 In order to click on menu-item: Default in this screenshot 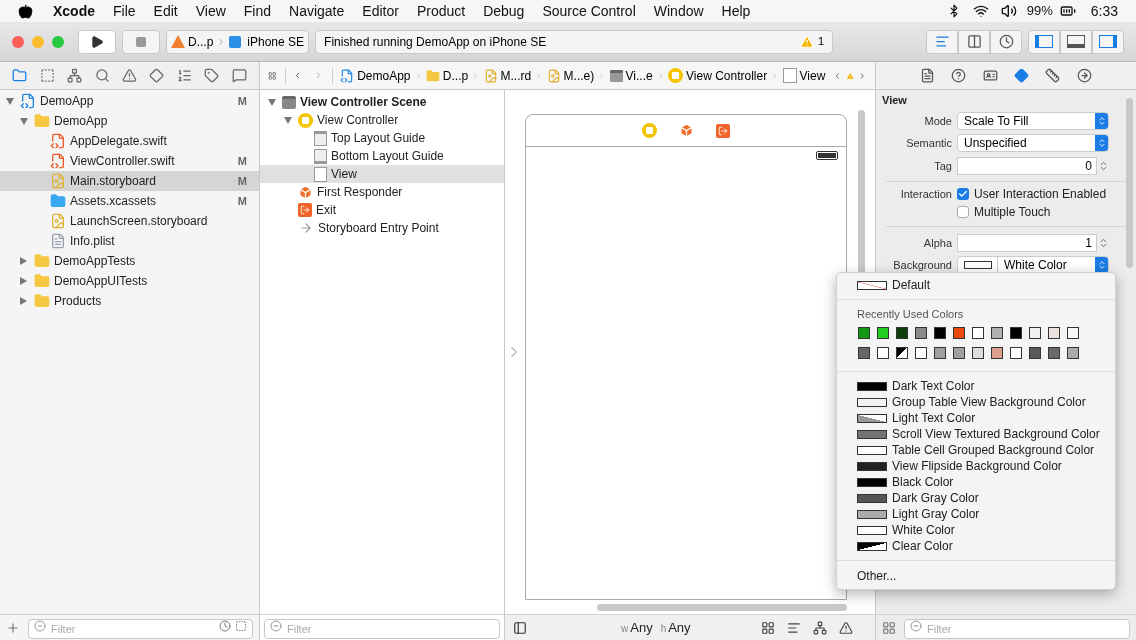, I will do `click(976, 285)`.